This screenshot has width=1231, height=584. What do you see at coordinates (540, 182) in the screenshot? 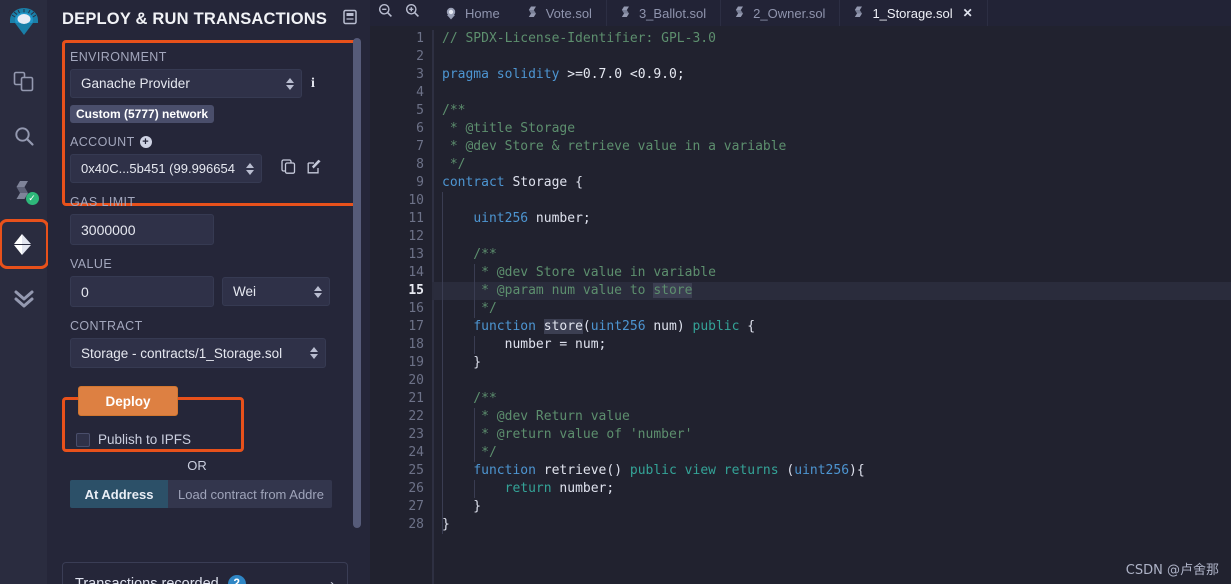
I see `code-token: Storage` at bounding box center [540, 182].